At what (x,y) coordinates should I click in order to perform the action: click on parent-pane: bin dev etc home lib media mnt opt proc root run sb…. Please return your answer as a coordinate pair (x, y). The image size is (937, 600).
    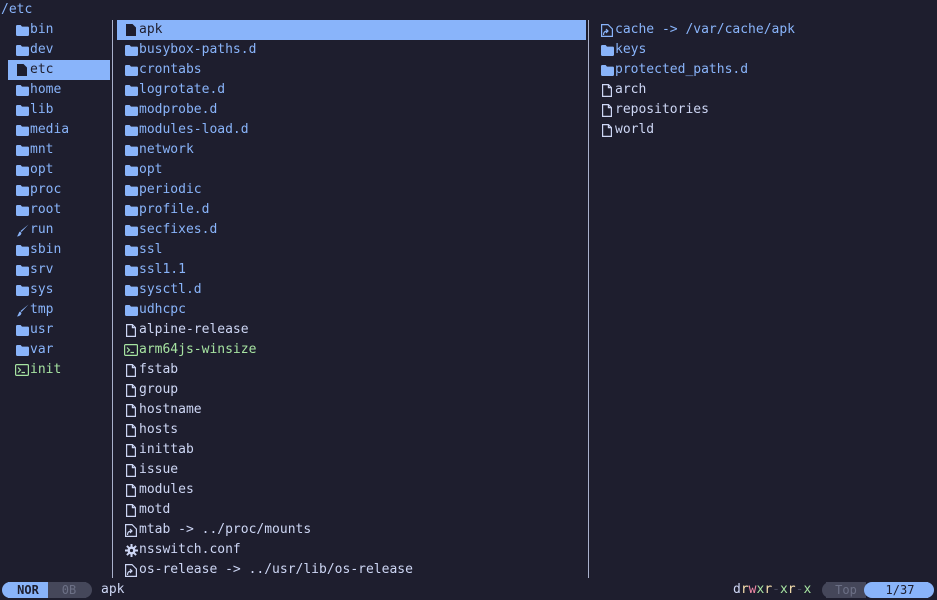
    Looking at the image, I should click on (59, 300).